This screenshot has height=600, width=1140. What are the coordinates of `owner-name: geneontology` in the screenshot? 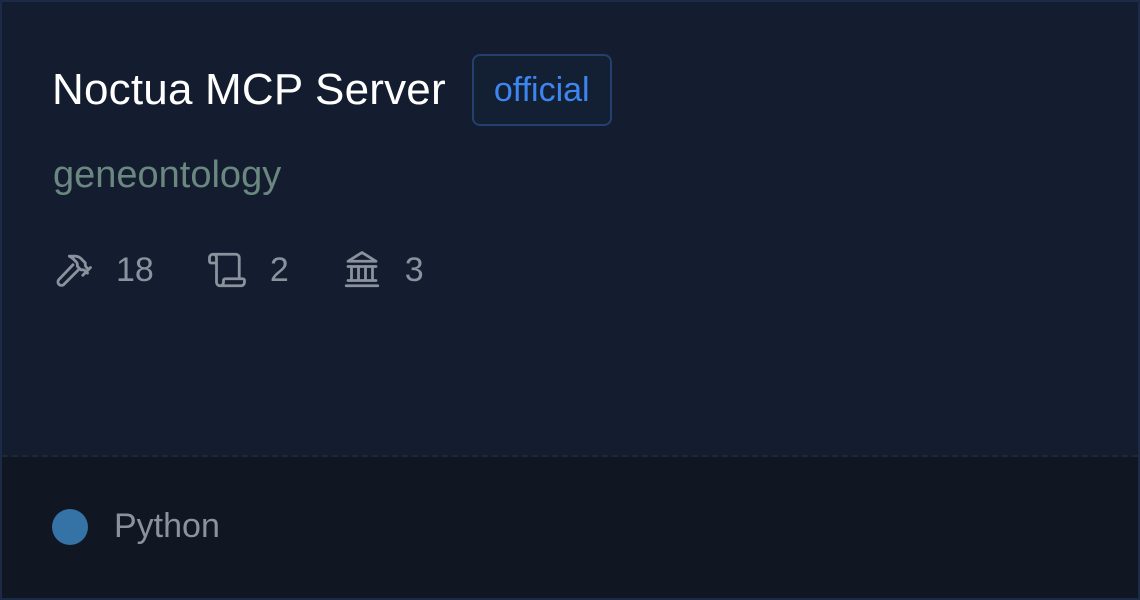 It's located at (167, 175).